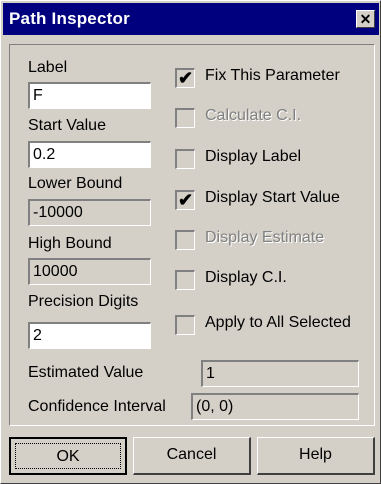 The image size is (381, 484). What do you see at coordinates (89, 335) in the screenshot?
I see `precision-digits-field: 2` at bounding box center [89, 335].